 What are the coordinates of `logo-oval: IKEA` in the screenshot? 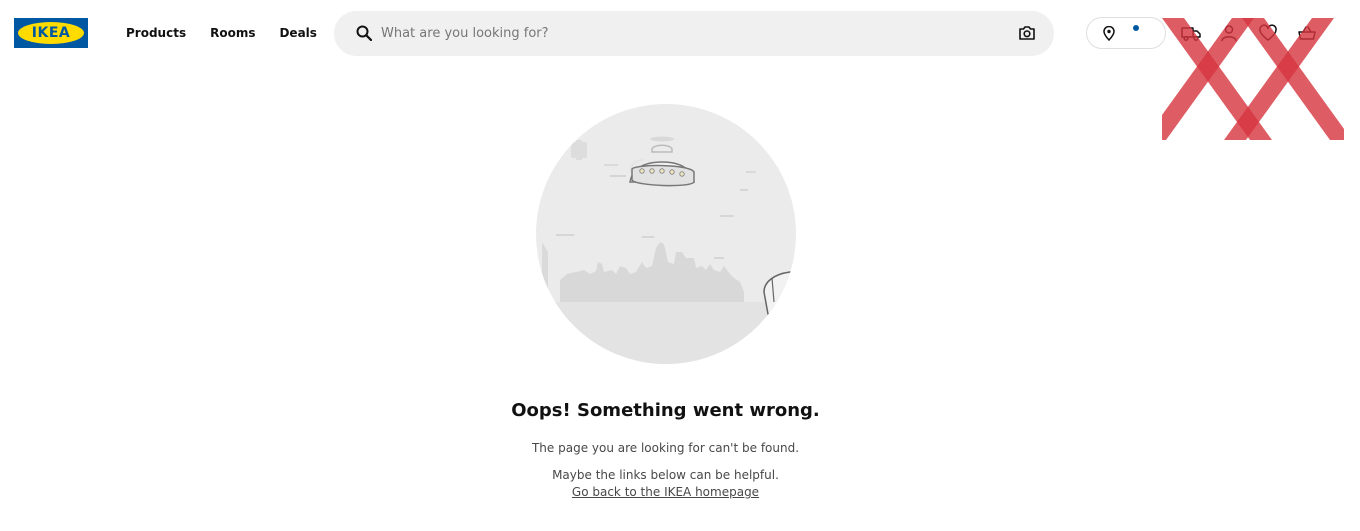 It's located at (51, 33).